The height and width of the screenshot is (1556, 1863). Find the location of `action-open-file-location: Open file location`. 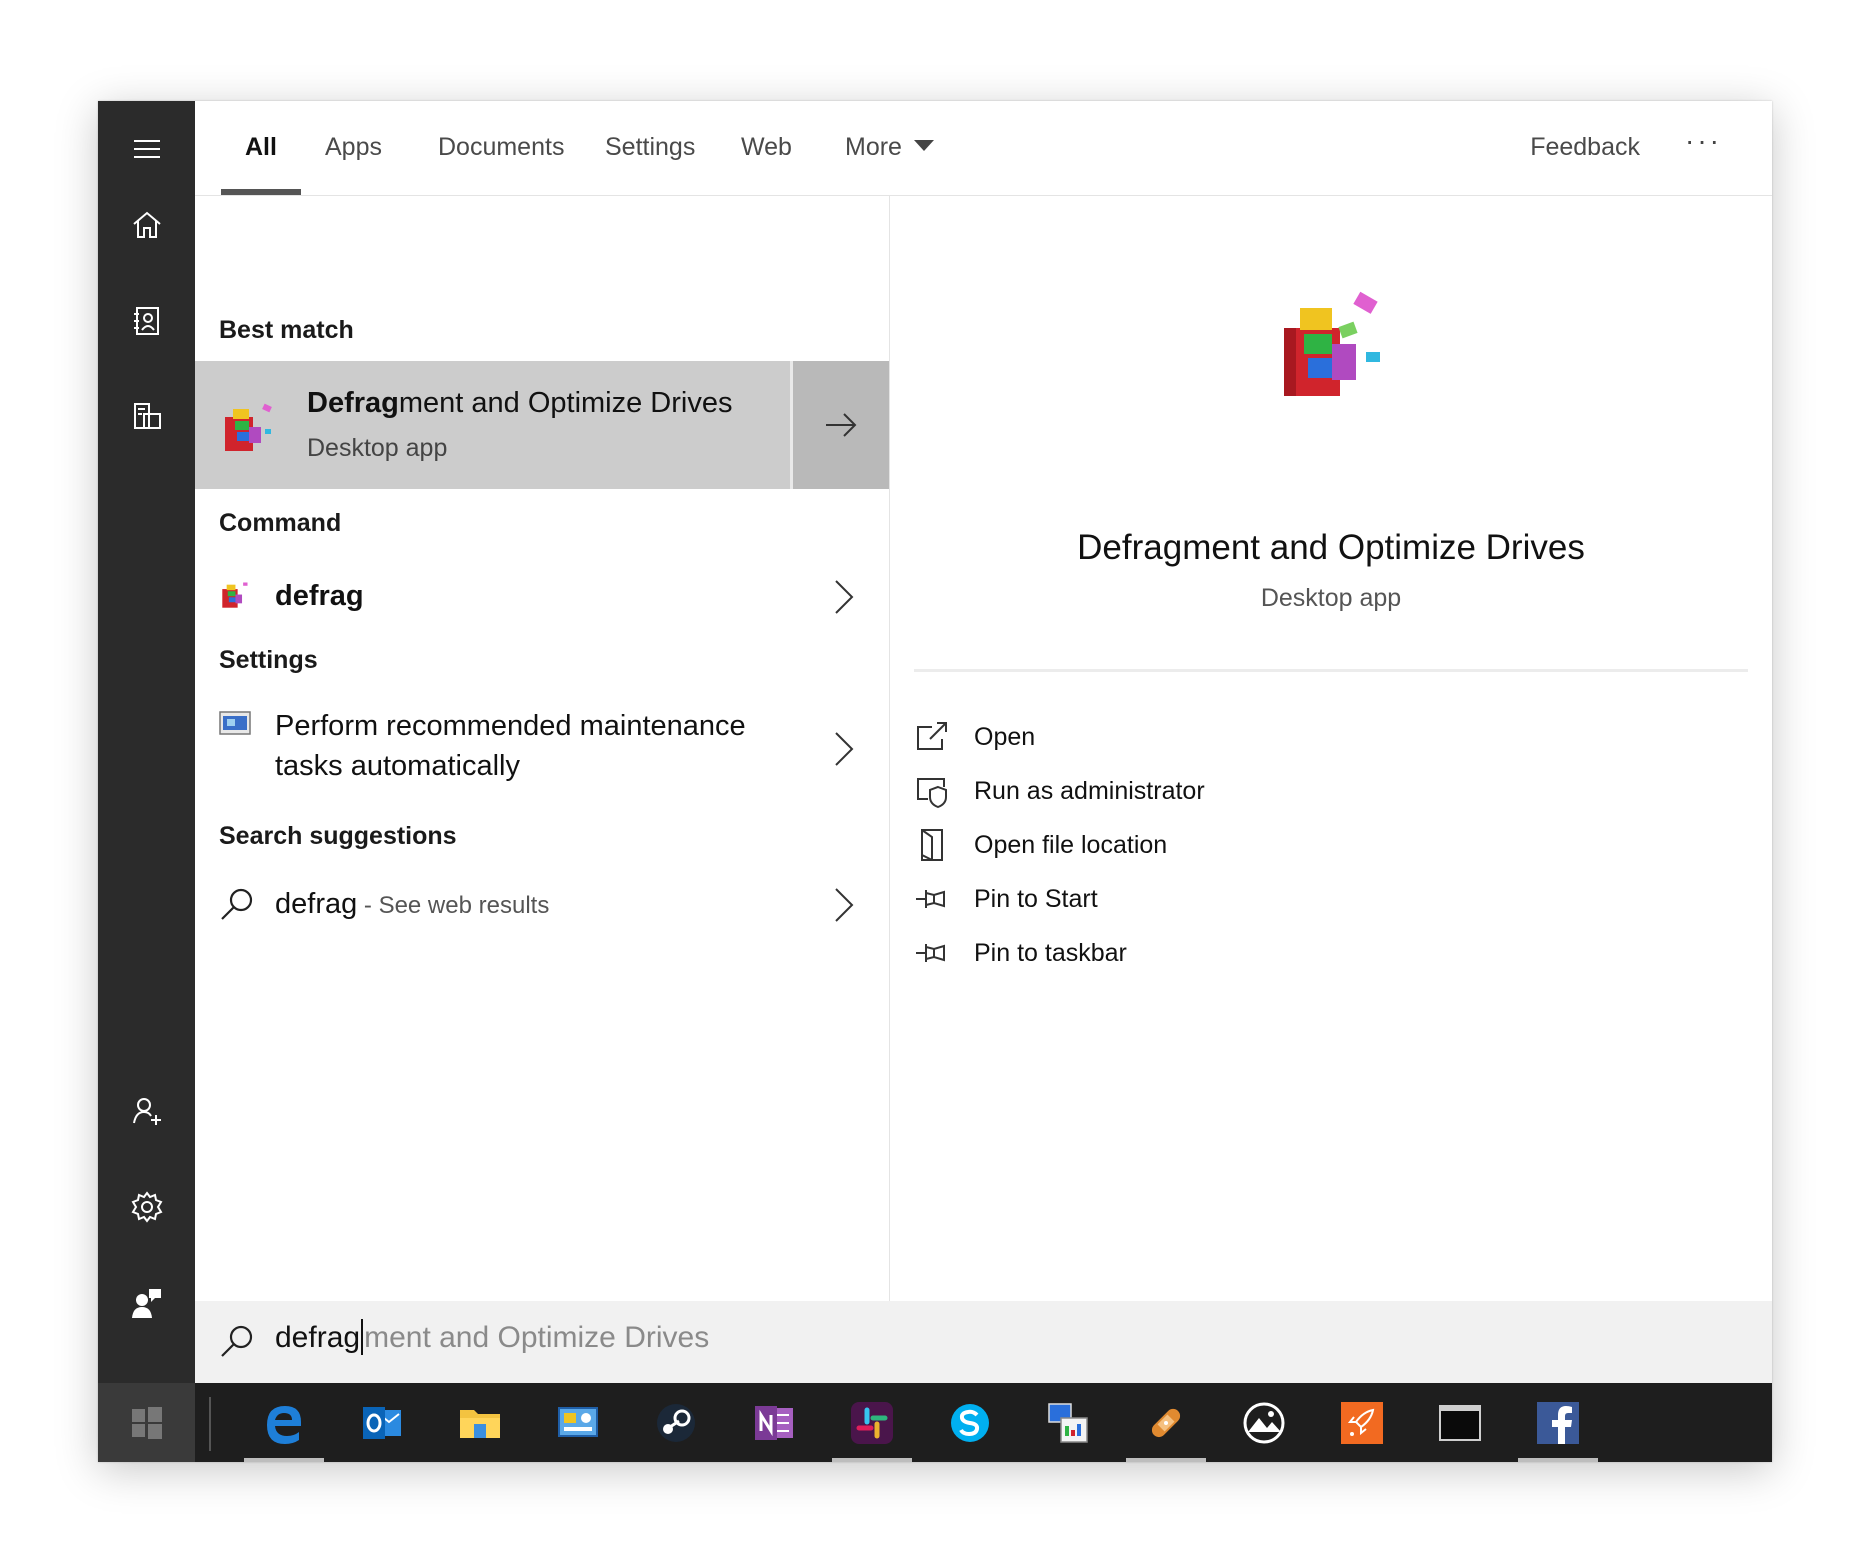

action-open-file-location: Open file location is located at coordinates (1040, 845).